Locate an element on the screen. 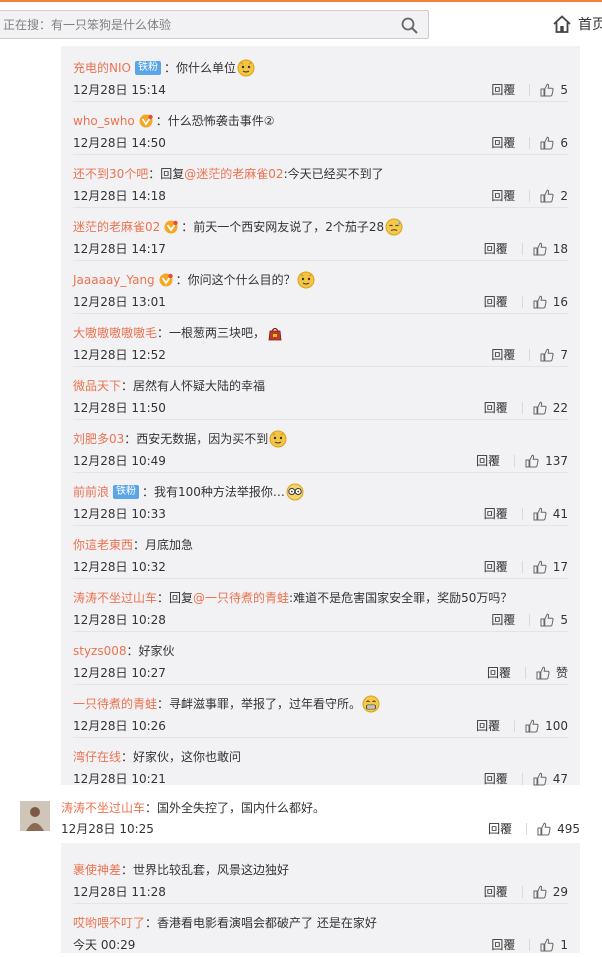 This screenshot has height=957, width=602. mention-link: @迷茫的老麻雀02 is located at coordinates (233, 174).